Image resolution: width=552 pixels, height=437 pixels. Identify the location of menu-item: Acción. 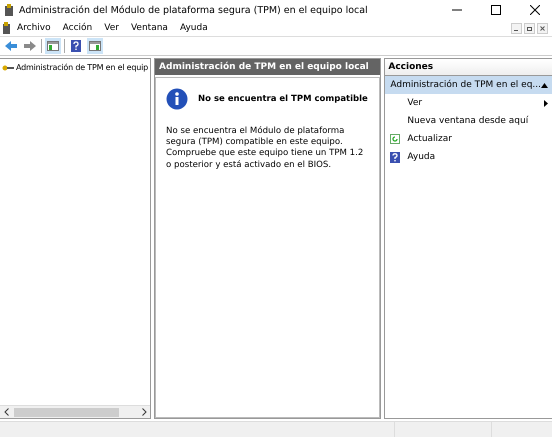
(77, 28).